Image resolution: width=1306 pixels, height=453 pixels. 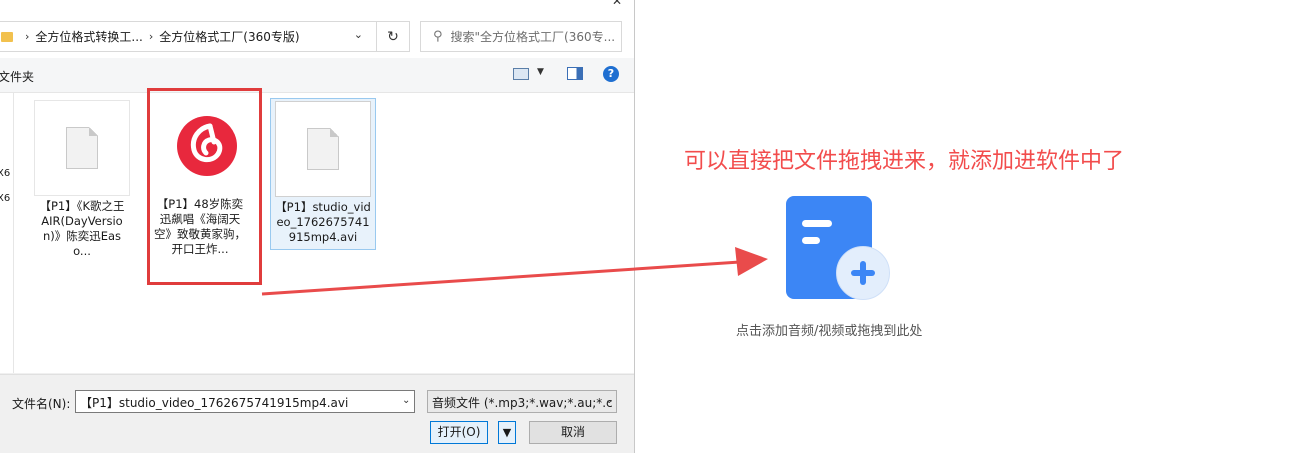 What do you see at coordinates (609, 400) in the screenshot?
I see `filetype-dropdown-icon: ⌄` at bounding box center [609, 400].